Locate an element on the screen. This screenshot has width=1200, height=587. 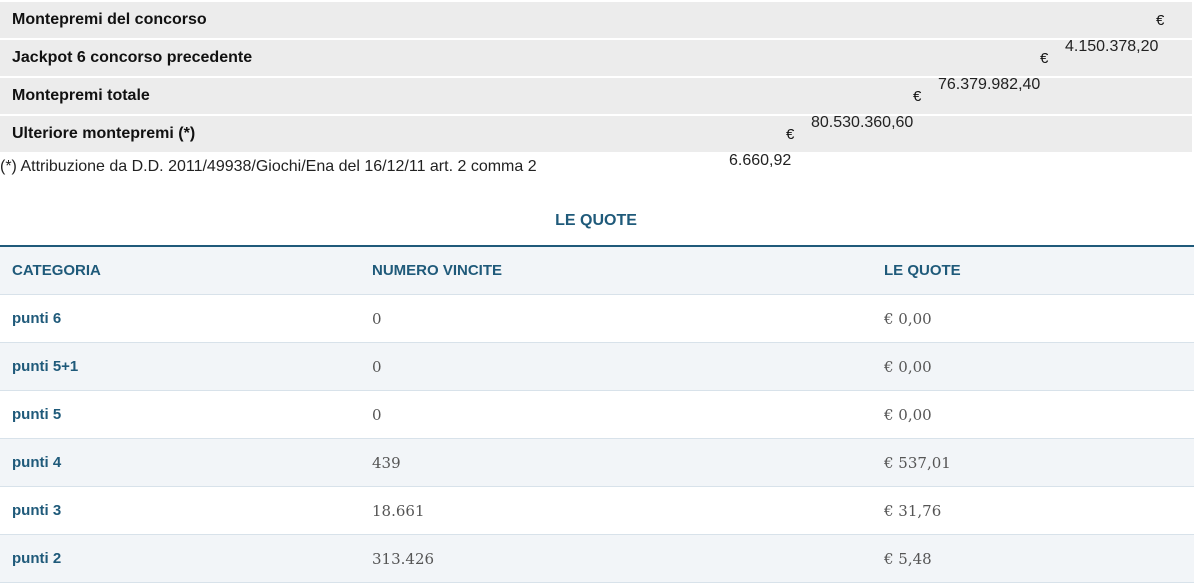
header-numero-vincite: NUMERO VINCITE is located at coordinates (616, 270).